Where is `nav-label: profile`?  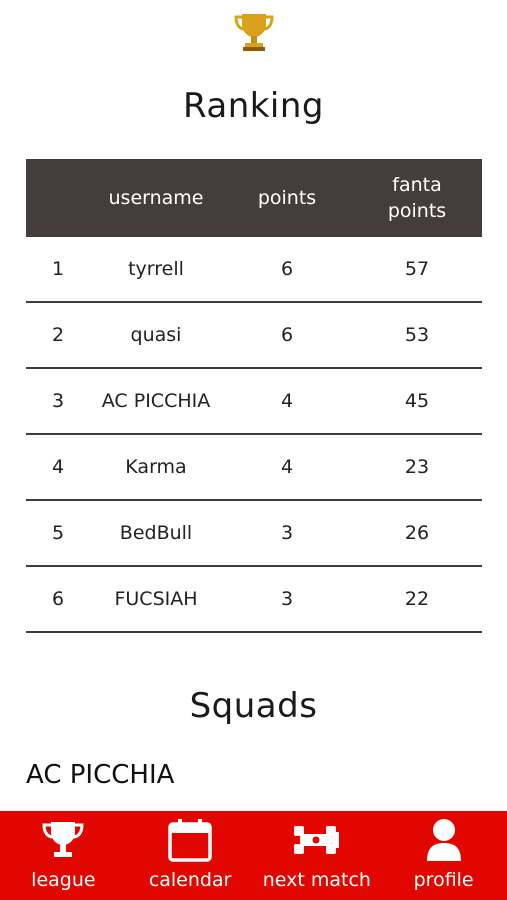 nav-label: profile is located at coordinates (443, 880).